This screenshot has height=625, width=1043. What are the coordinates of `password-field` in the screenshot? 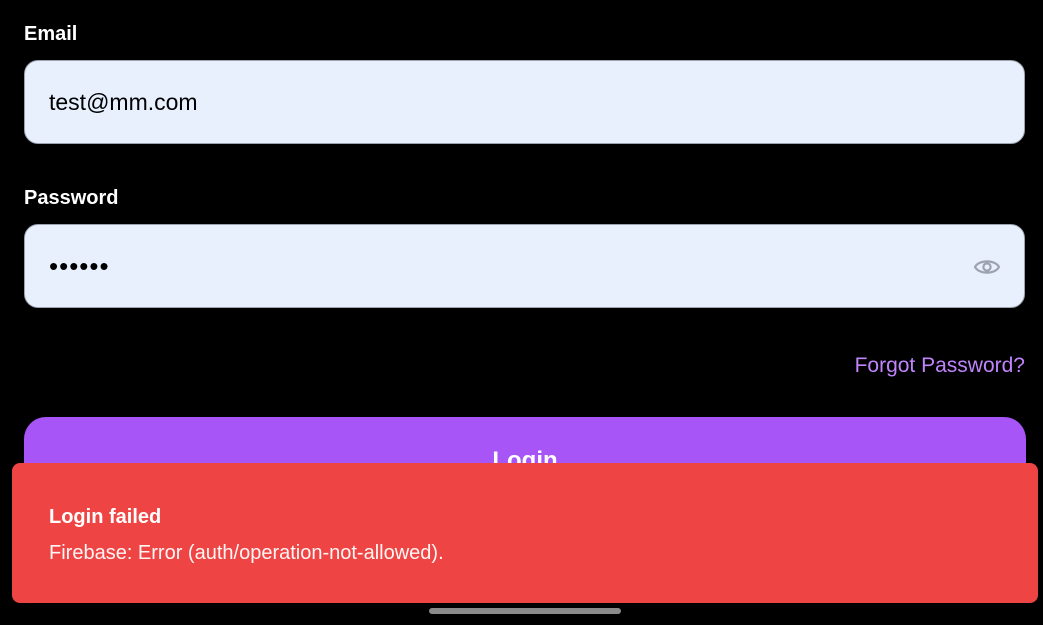 It's located at (499, 266).